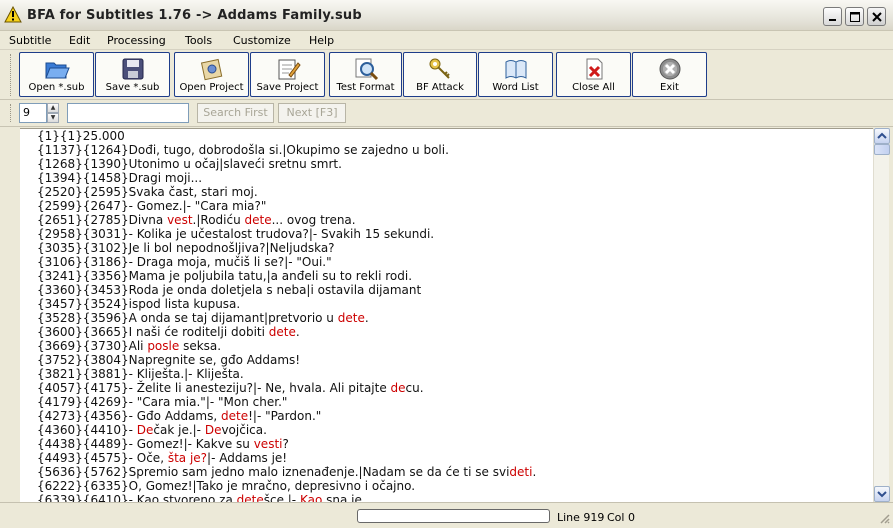 The height and width of the screenshot is (528, 893). Describe the element at coordinates (515, 74) in the screenshot. I see `word-list-button: Word List` at that location.